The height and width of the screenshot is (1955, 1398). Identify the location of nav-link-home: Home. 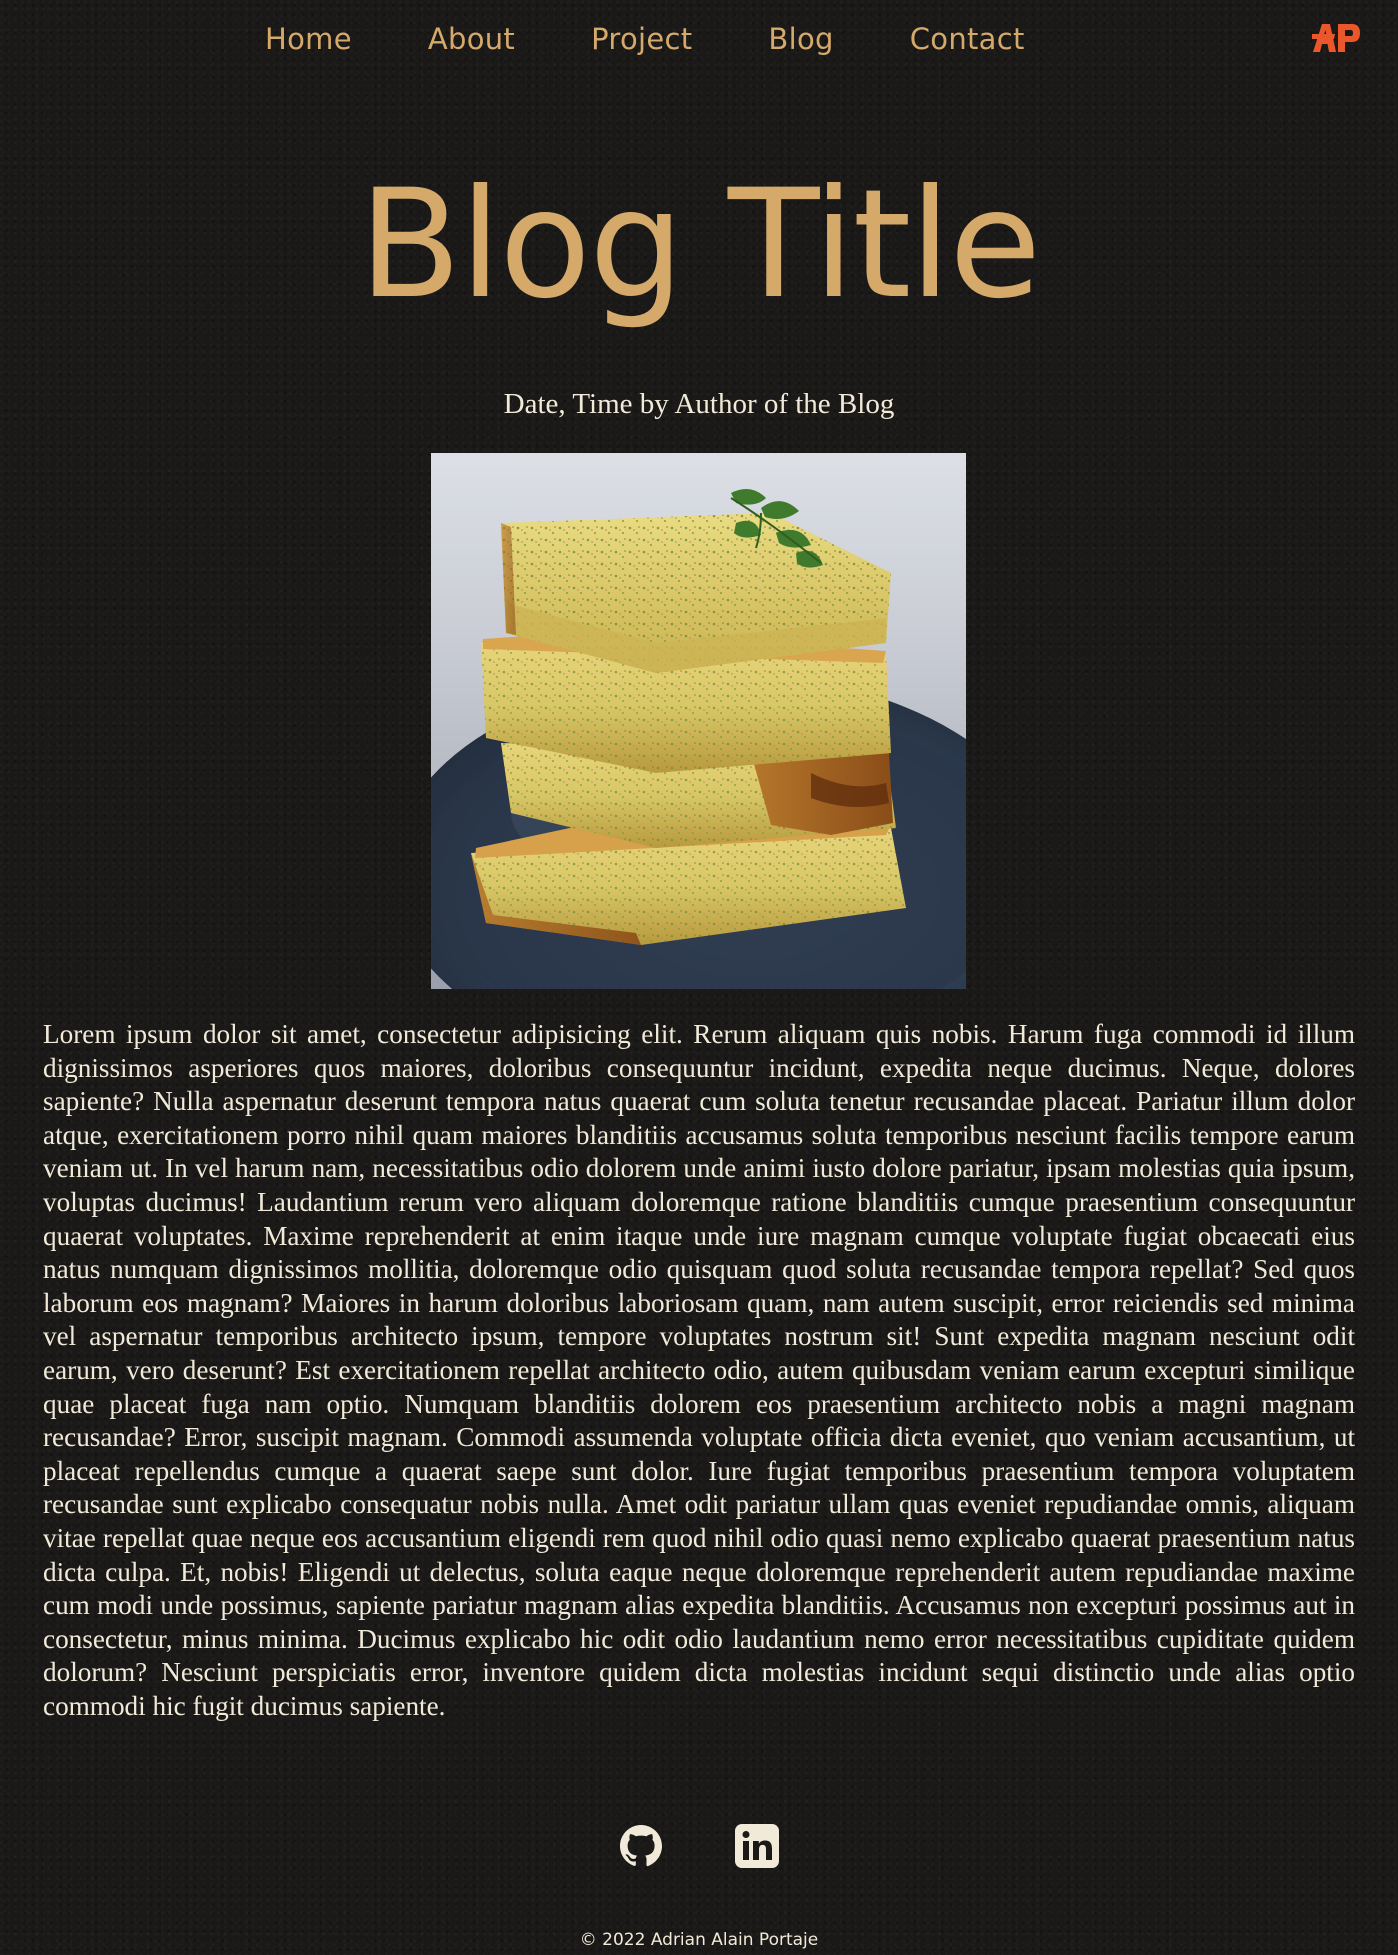
(308, 39).